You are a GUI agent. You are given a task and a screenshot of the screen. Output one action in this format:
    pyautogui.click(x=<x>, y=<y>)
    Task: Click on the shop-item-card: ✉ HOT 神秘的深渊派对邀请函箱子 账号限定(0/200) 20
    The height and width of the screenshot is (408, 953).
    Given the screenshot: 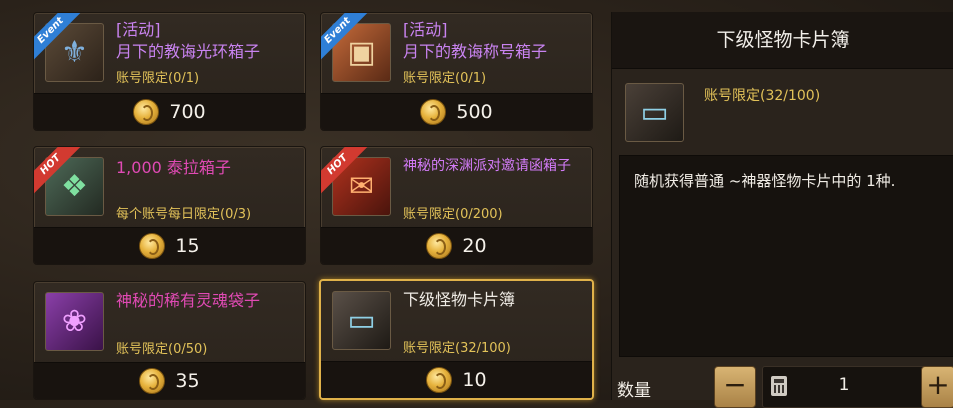 What is the action you would take?
    pyautogui.click(x=456, y=205)
    